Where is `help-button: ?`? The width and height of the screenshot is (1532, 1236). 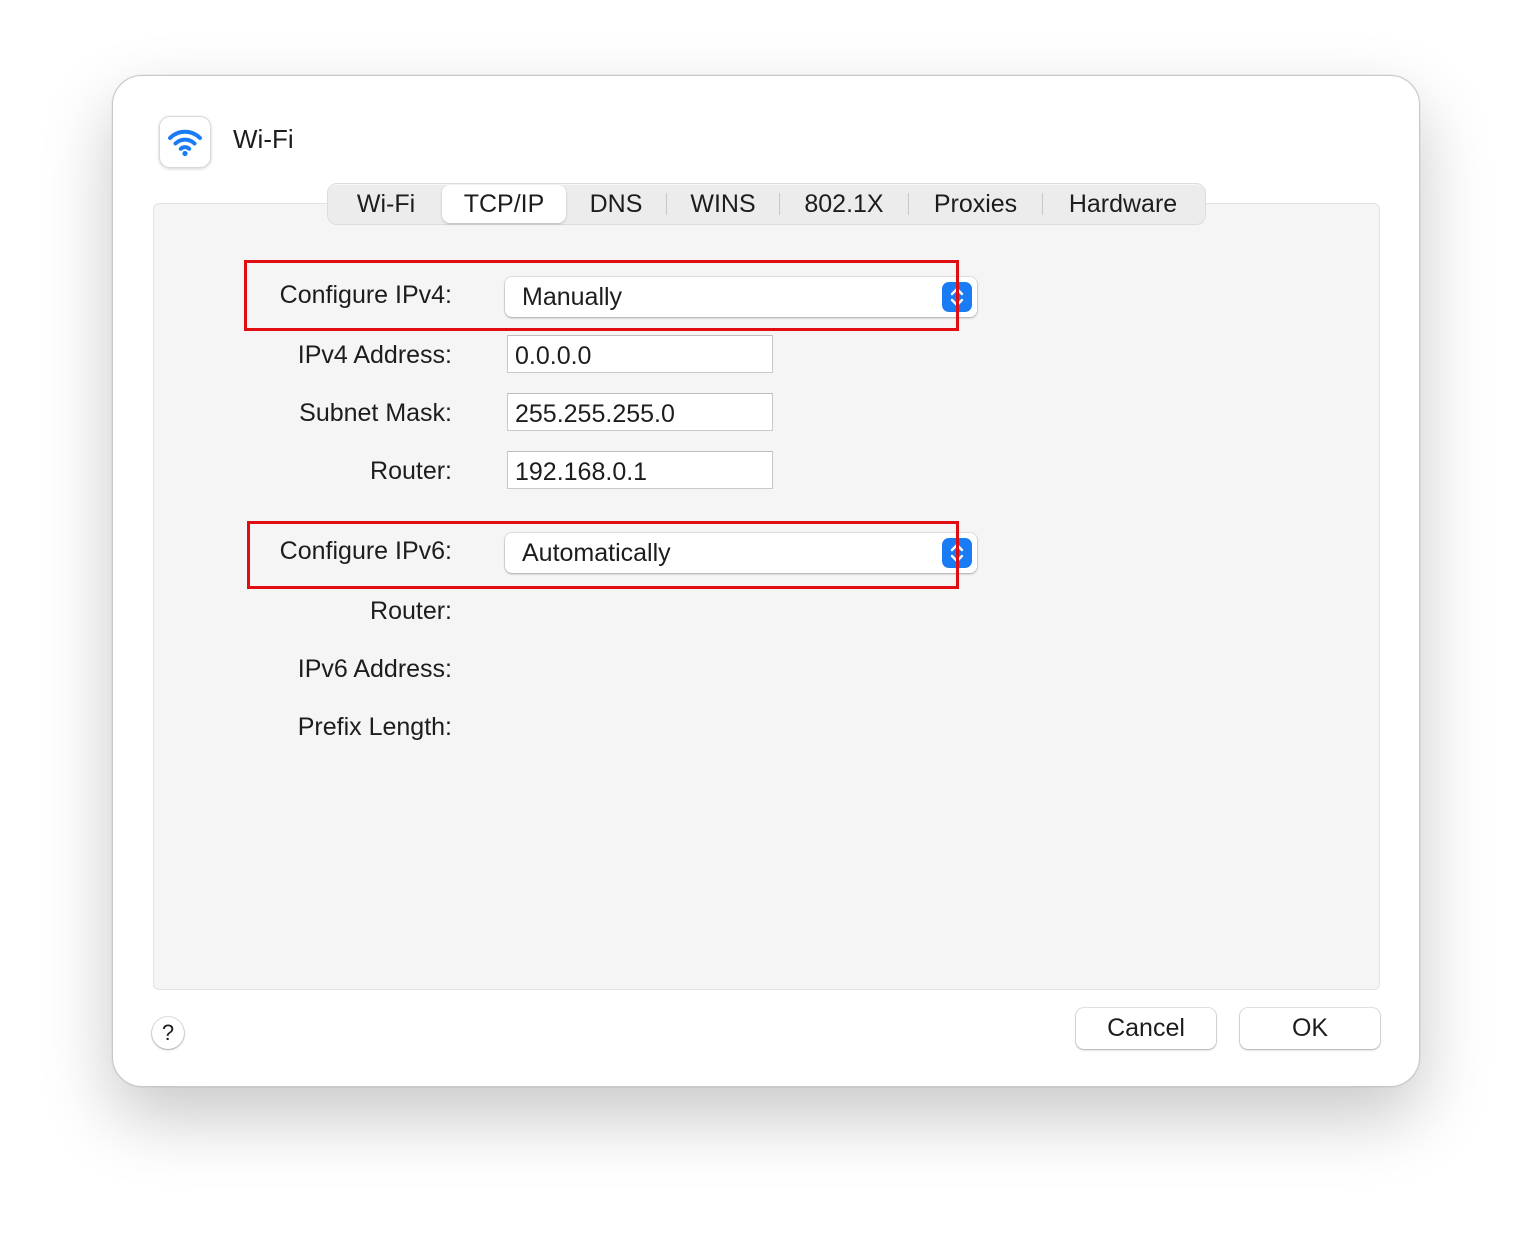
help-button: ? is located at coordinates (168, 1033).